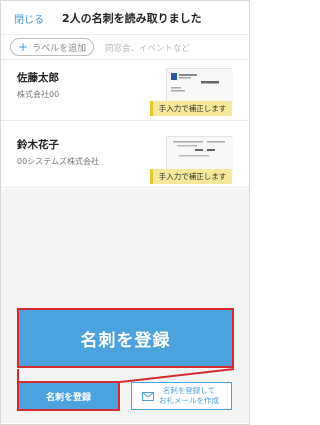 This screenshot has height=425, width=320. What do you see at coordinates (38, 94) in the screenshot?
I see `card-company: 株式会社00` at bounding box center [38, 94].